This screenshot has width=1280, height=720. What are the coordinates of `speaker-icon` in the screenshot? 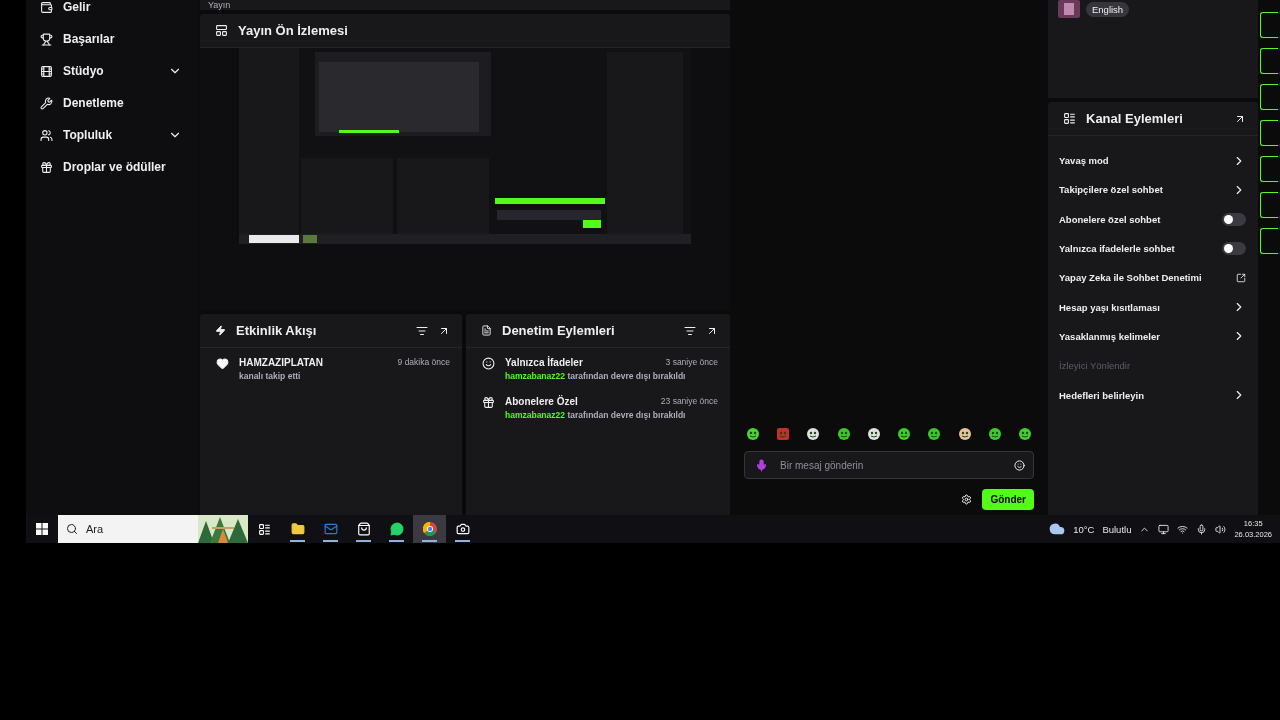 It's located at (1221, 529).